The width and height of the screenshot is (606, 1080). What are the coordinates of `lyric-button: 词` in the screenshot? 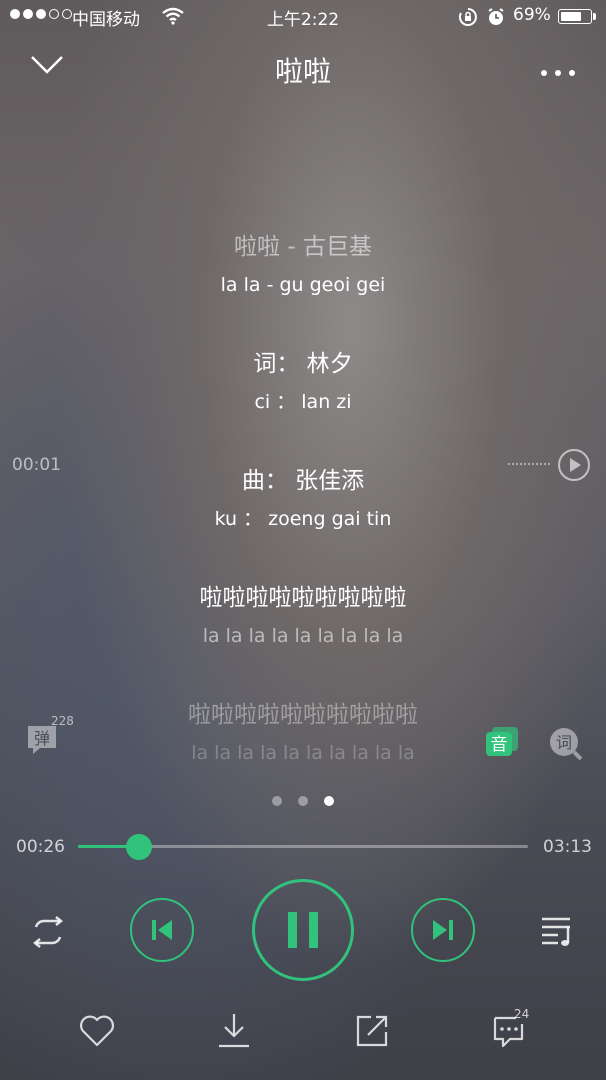 It's located at (566, 745).